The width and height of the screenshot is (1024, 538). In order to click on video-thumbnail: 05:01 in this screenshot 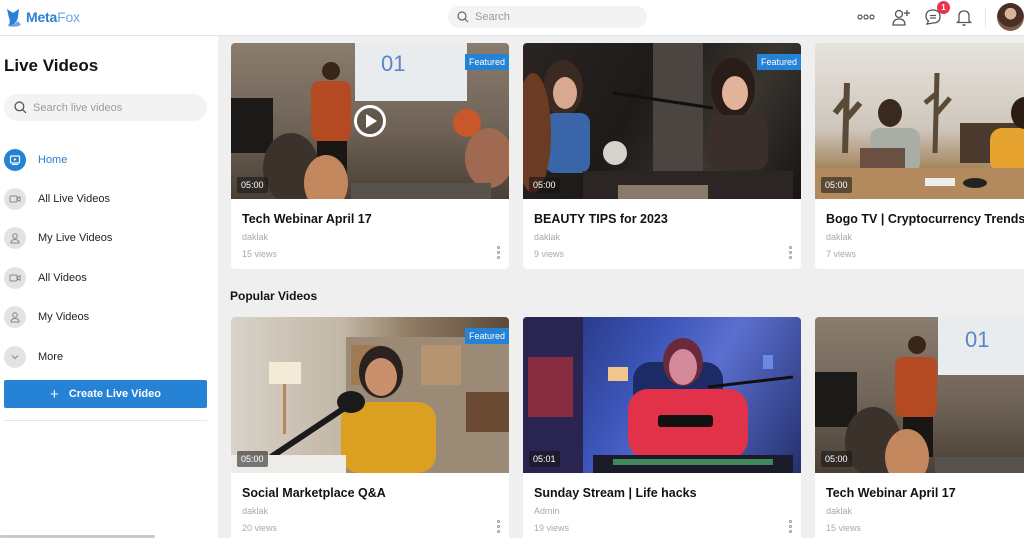, I will do `click(662, 395)`.